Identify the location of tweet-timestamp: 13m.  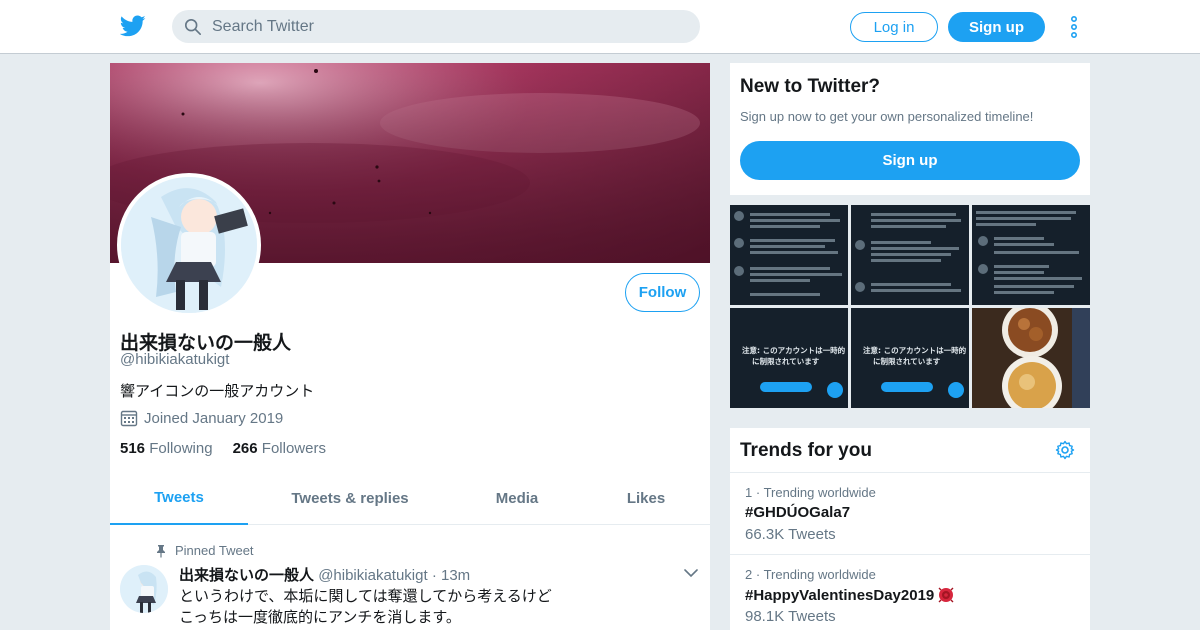
(455, 575).